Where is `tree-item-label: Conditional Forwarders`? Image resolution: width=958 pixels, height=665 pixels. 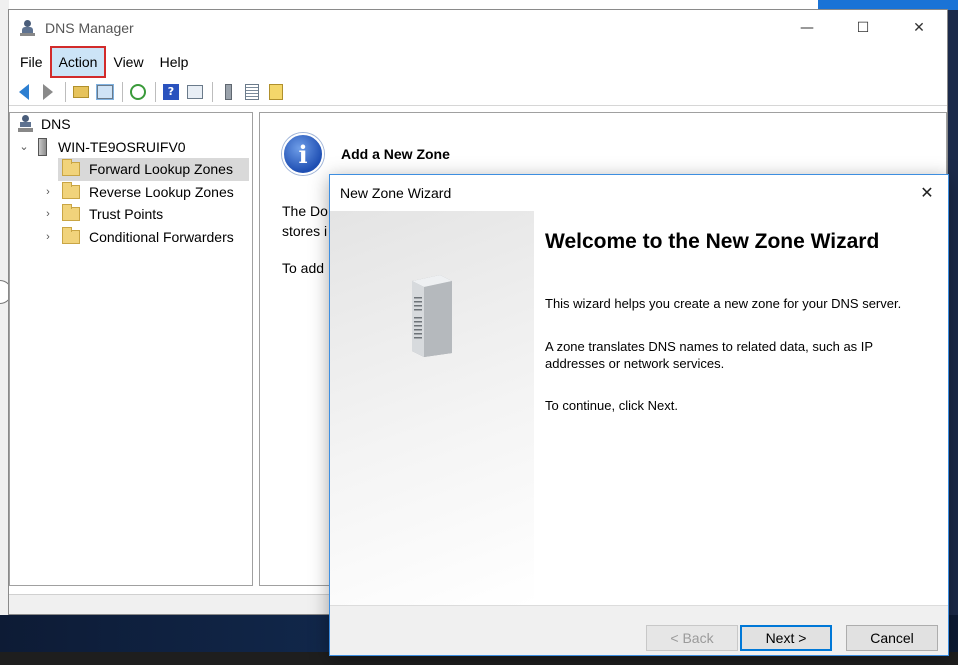
tree-item-label: Conditional Forwarders is located at coordinates (161, 236).